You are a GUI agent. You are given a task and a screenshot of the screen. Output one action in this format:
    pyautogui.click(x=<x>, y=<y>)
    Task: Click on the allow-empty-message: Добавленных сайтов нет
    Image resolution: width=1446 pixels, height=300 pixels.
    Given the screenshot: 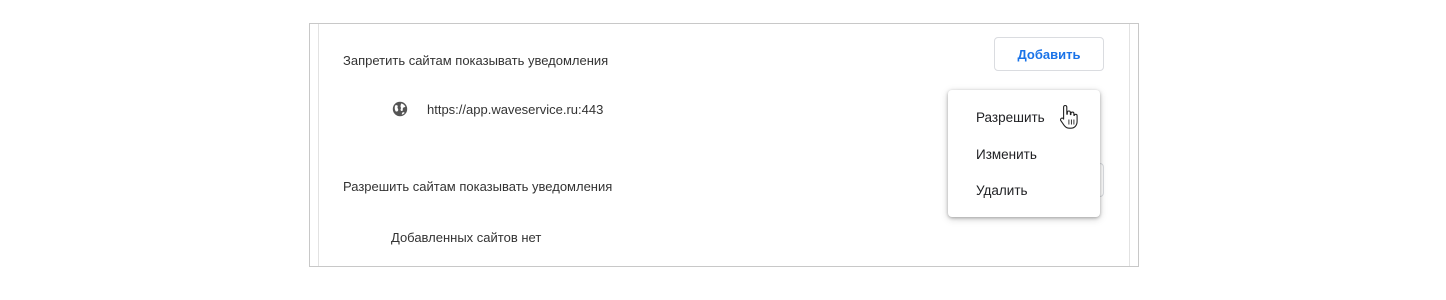 What is the action you would take?
    pyautogui.click(x=466, y=237)
    